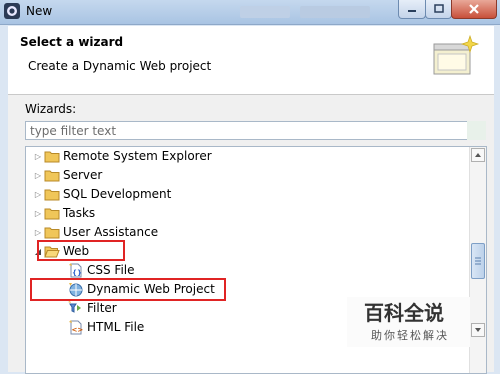 The width and height of the screenshot is (500, 374). Describe the element at coordinates (111, 270) in the screenshot. I see `tree-item-label: CSS File` at that location.